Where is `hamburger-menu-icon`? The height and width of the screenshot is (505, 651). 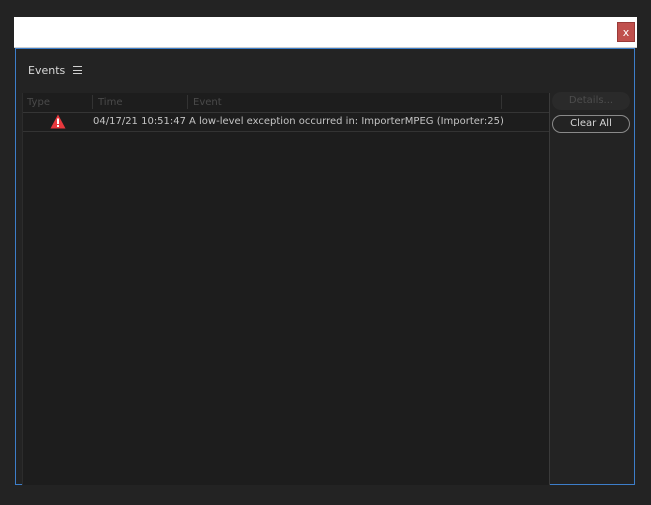
hamburger-menu-icon is located at coordinates (78, 70).